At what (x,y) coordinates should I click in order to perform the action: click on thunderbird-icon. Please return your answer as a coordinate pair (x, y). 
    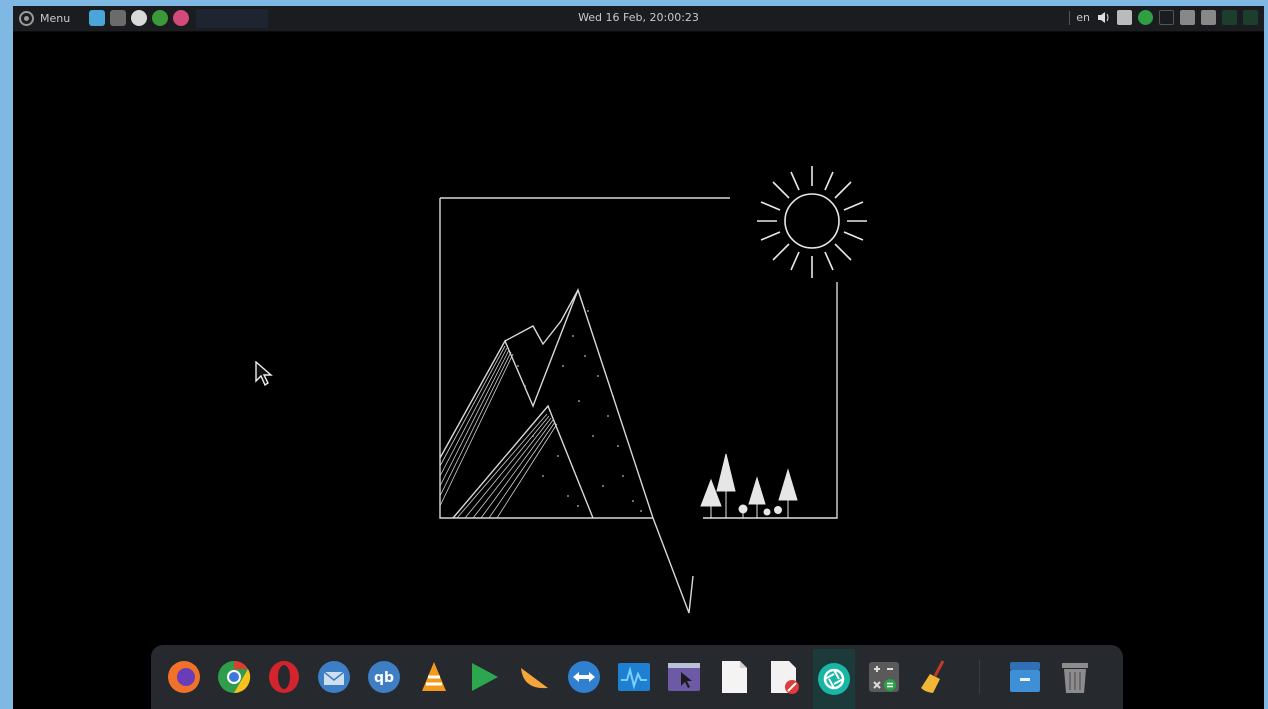
    Looking at the image, I should click on (334, 677).